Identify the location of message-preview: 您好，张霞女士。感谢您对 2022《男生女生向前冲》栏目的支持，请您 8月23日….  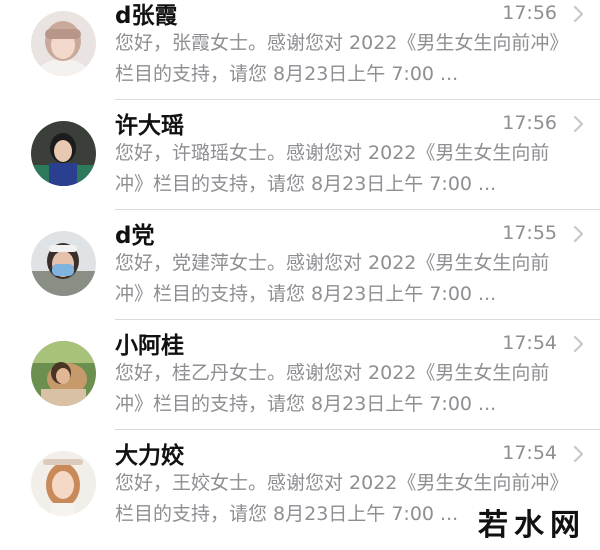
(342, 58).